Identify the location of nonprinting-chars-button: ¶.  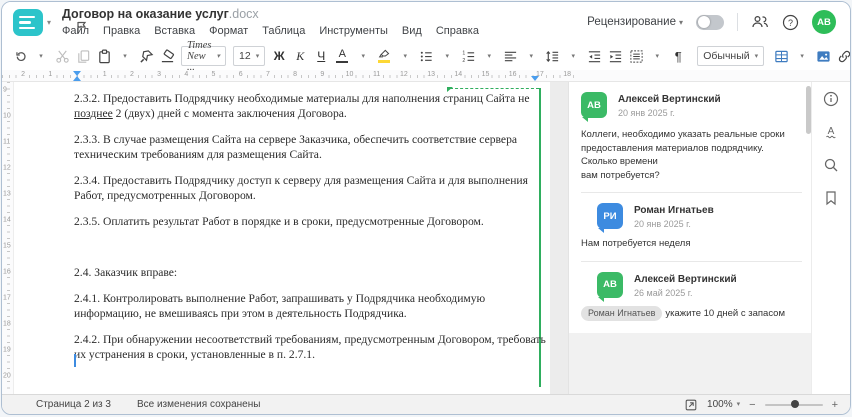
(678, 56).